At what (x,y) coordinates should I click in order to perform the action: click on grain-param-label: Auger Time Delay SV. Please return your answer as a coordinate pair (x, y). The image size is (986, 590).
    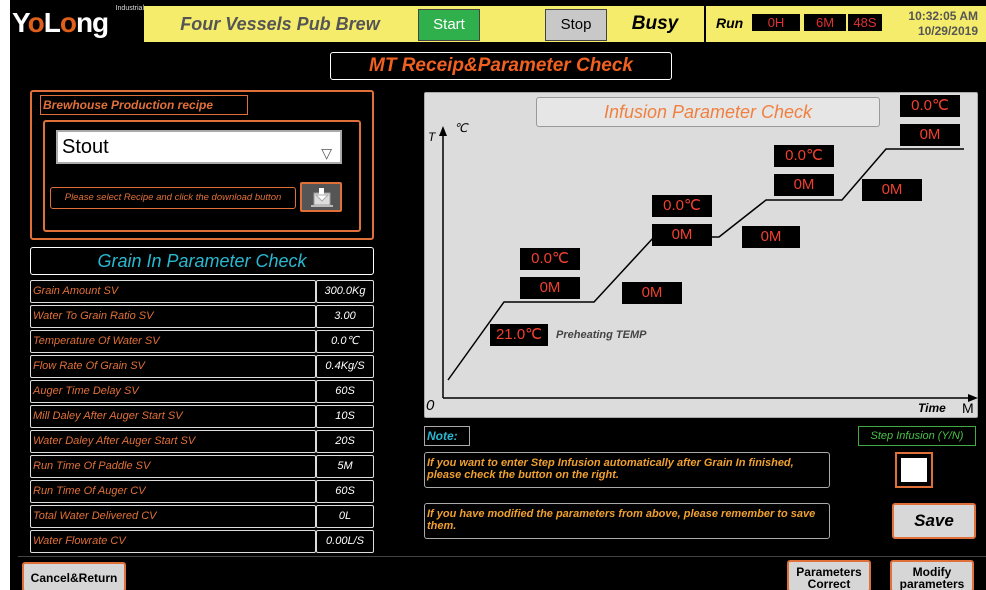
    Looking at the image, I should click on (173, 391).